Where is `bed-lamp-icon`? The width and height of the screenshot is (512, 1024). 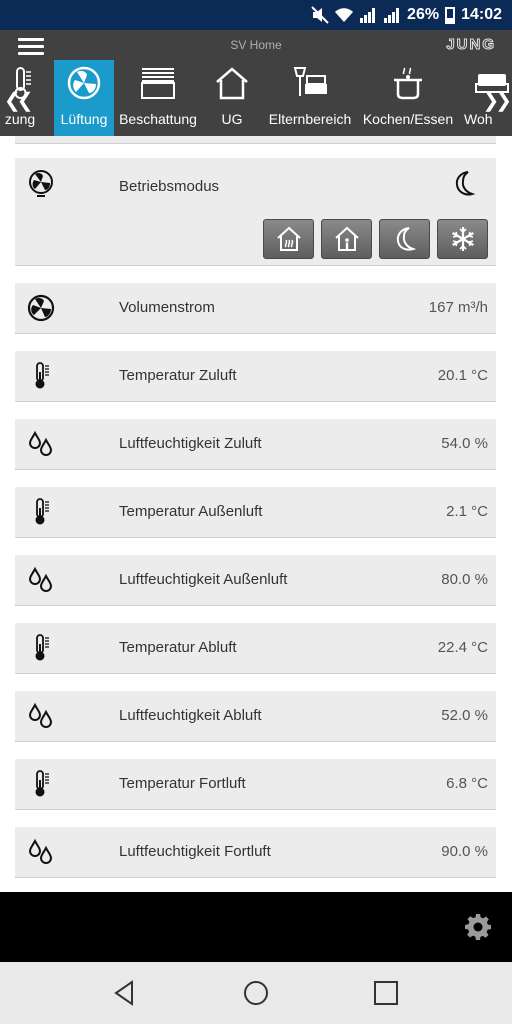 bed-lamp-icon is located at coordinates (310, 81).